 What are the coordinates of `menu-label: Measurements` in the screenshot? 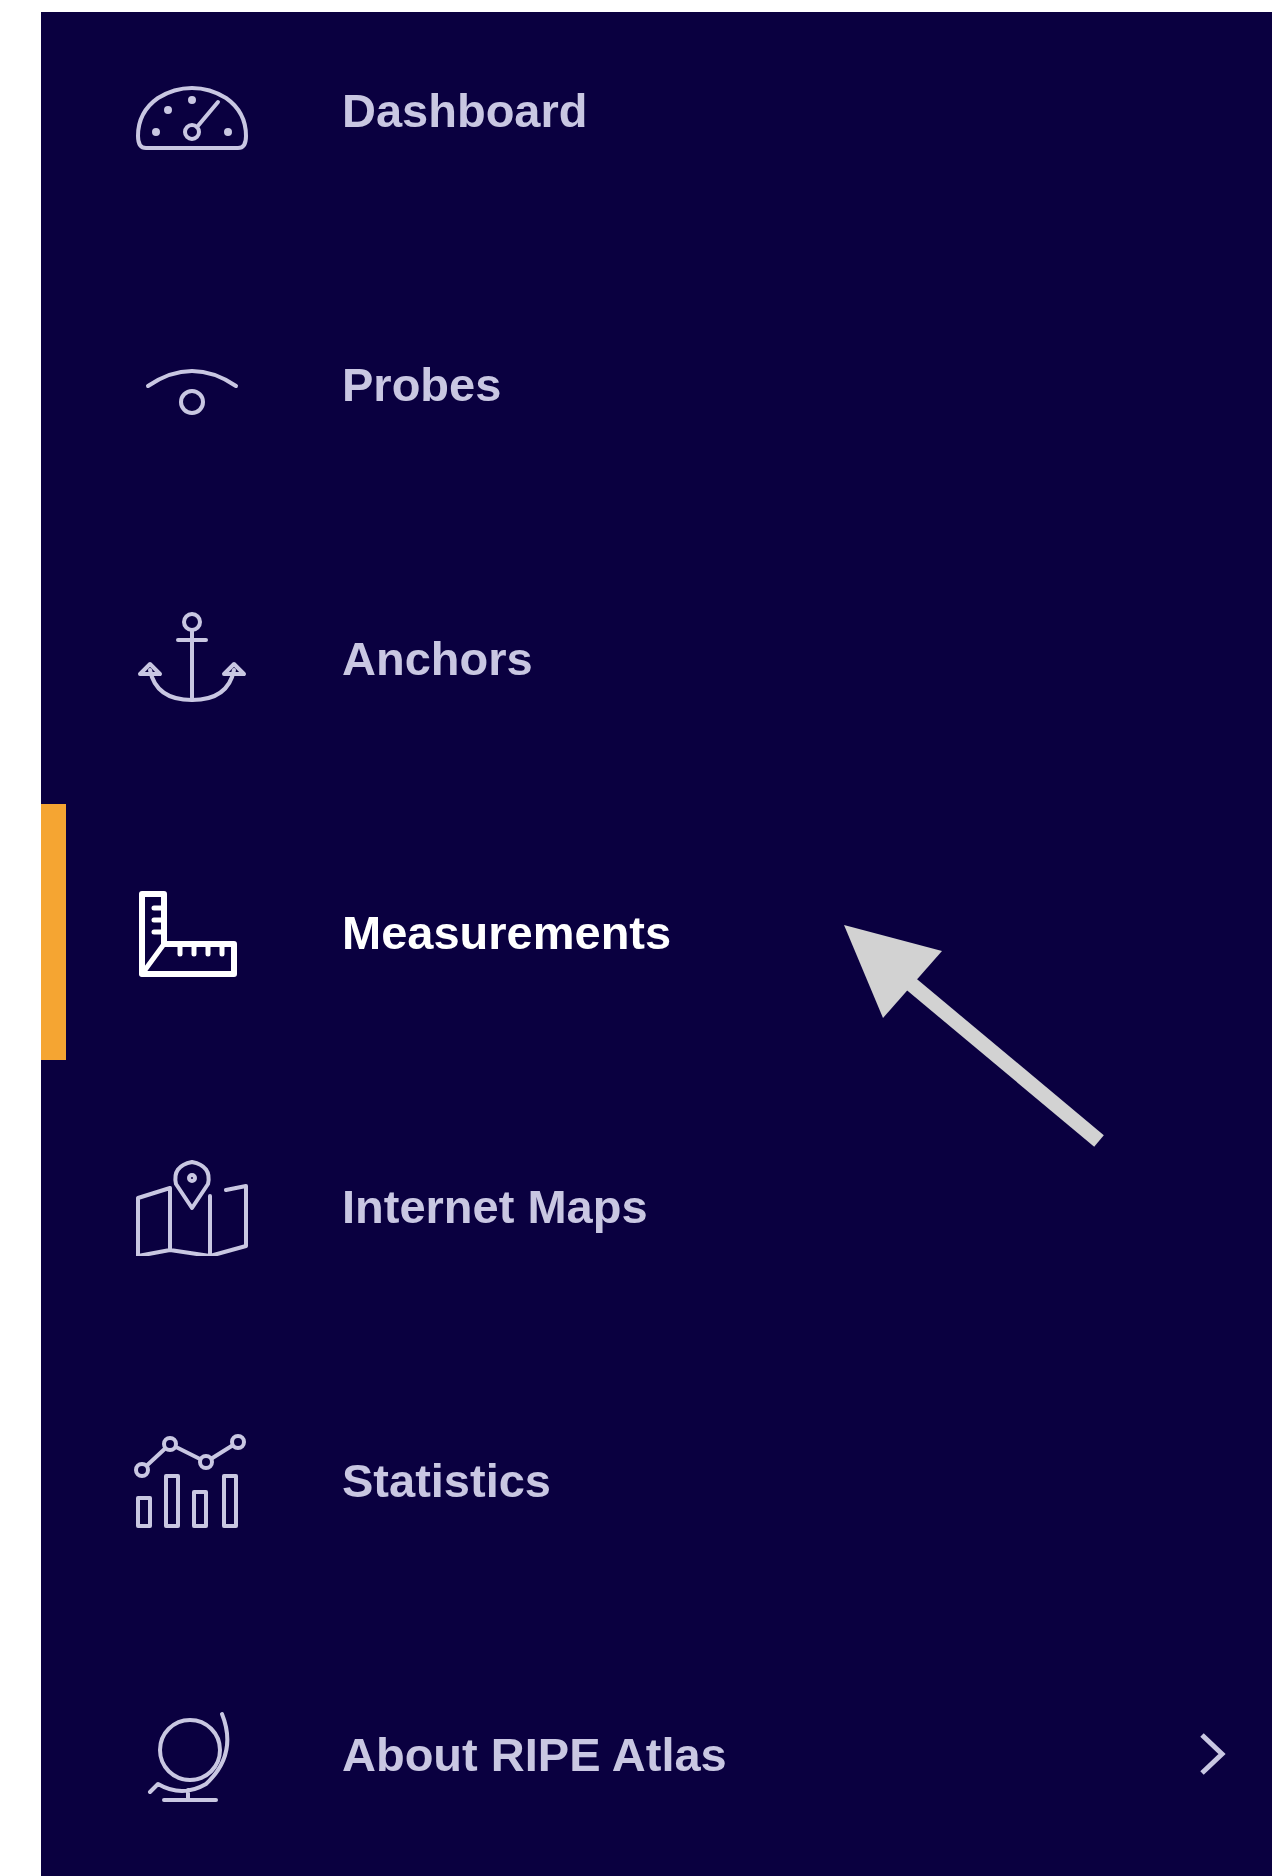 It's located at (507, 932).